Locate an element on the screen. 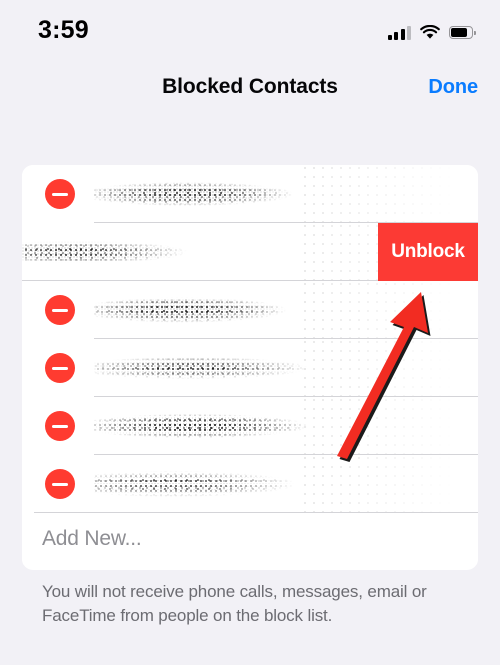  unblock-button: Unblock is located at coordinates (428, 252).